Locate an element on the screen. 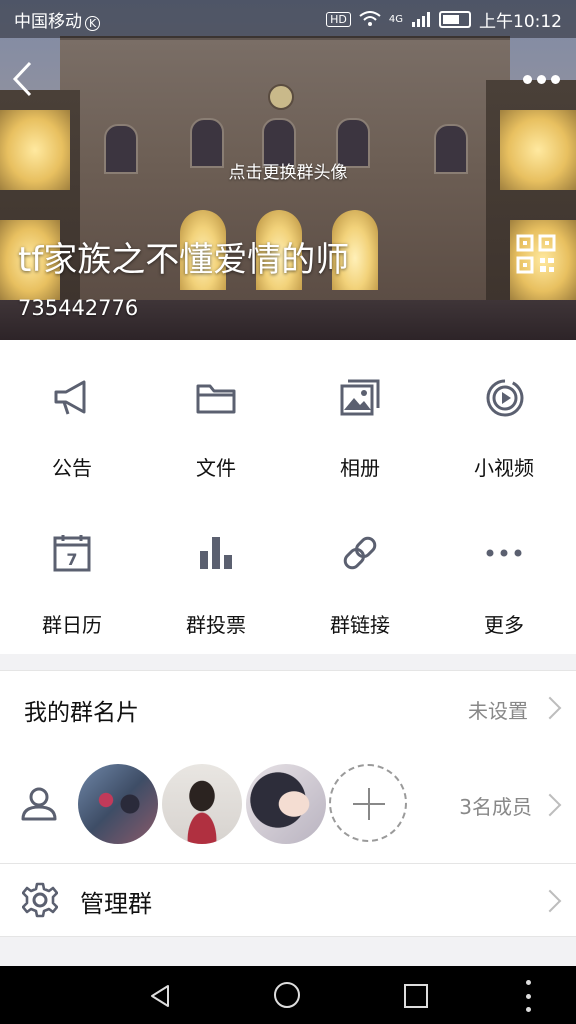 The width and height of the screenshot is (576, 1024). nav-recents-button is located at coordinates (416, 996).